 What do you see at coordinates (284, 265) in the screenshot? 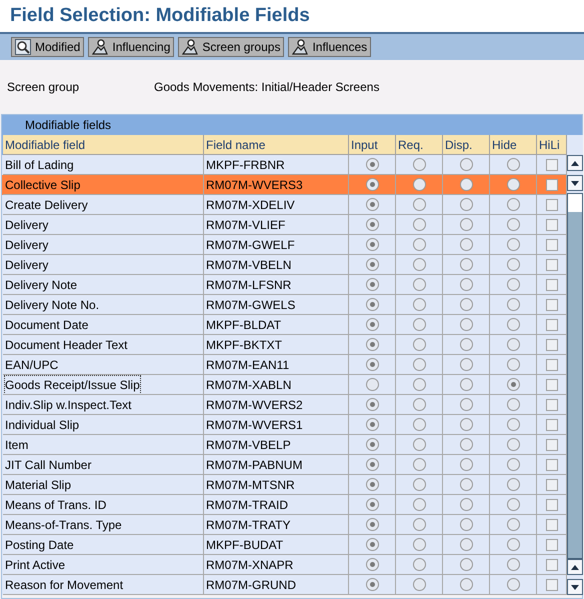
I see `table-row: Delivery RM07M-VBELN` at bounding box center [284, 265].